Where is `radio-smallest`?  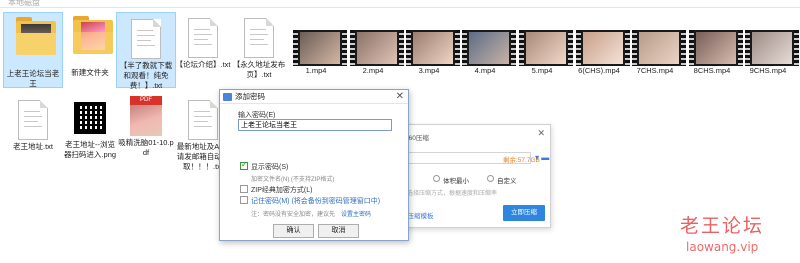 radio-smallest is located at coordinates (436, 178).